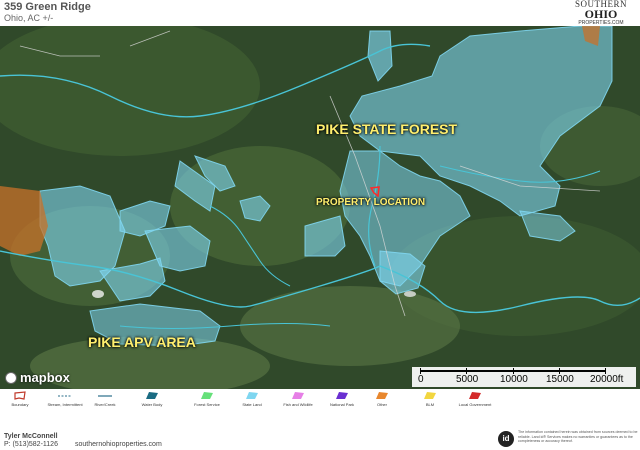  I want to click on legend-item-fish-wildlife: Fish and Wildlife, so click(298, 399).